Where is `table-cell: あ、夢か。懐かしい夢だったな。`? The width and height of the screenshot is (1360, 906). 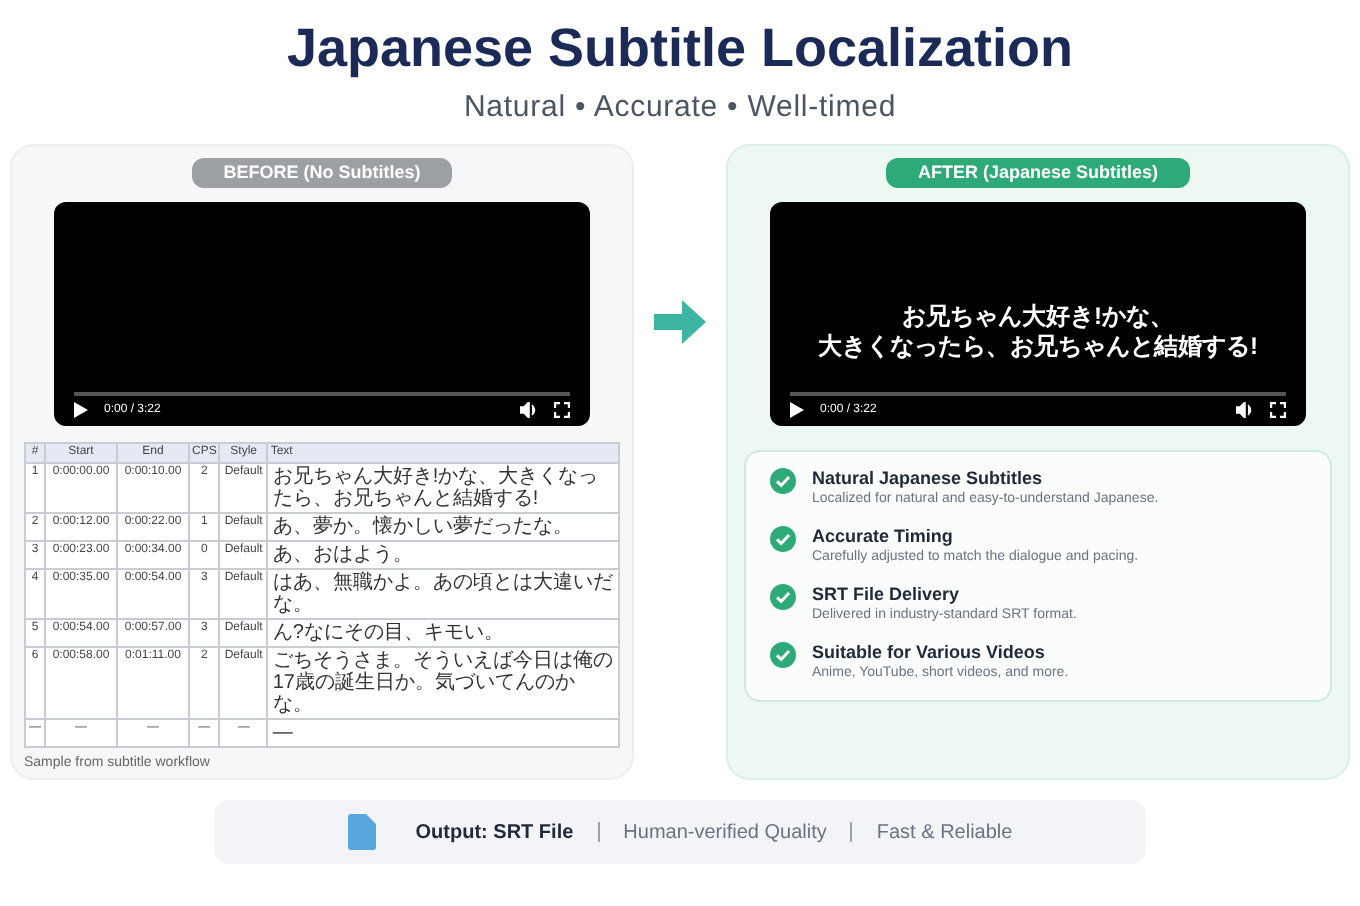
table-cell: あ、夢か。懐かしい夢だったな。 is located at coordinates (443, 527).